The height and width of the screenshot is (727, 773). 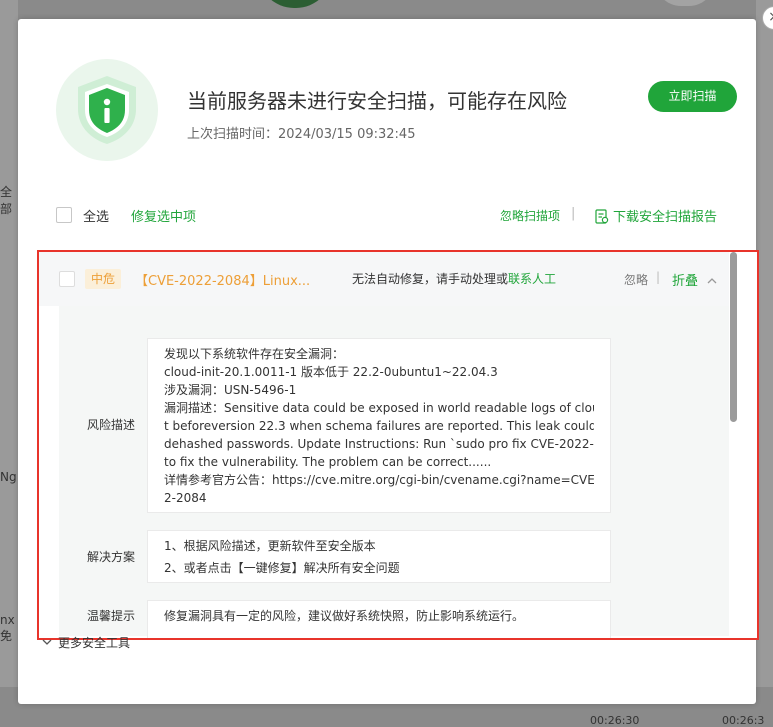 What do you see at coordinates (295, 4) in the screenshot?
I see `background-logo-fragment` at bounding box center [295, 4].